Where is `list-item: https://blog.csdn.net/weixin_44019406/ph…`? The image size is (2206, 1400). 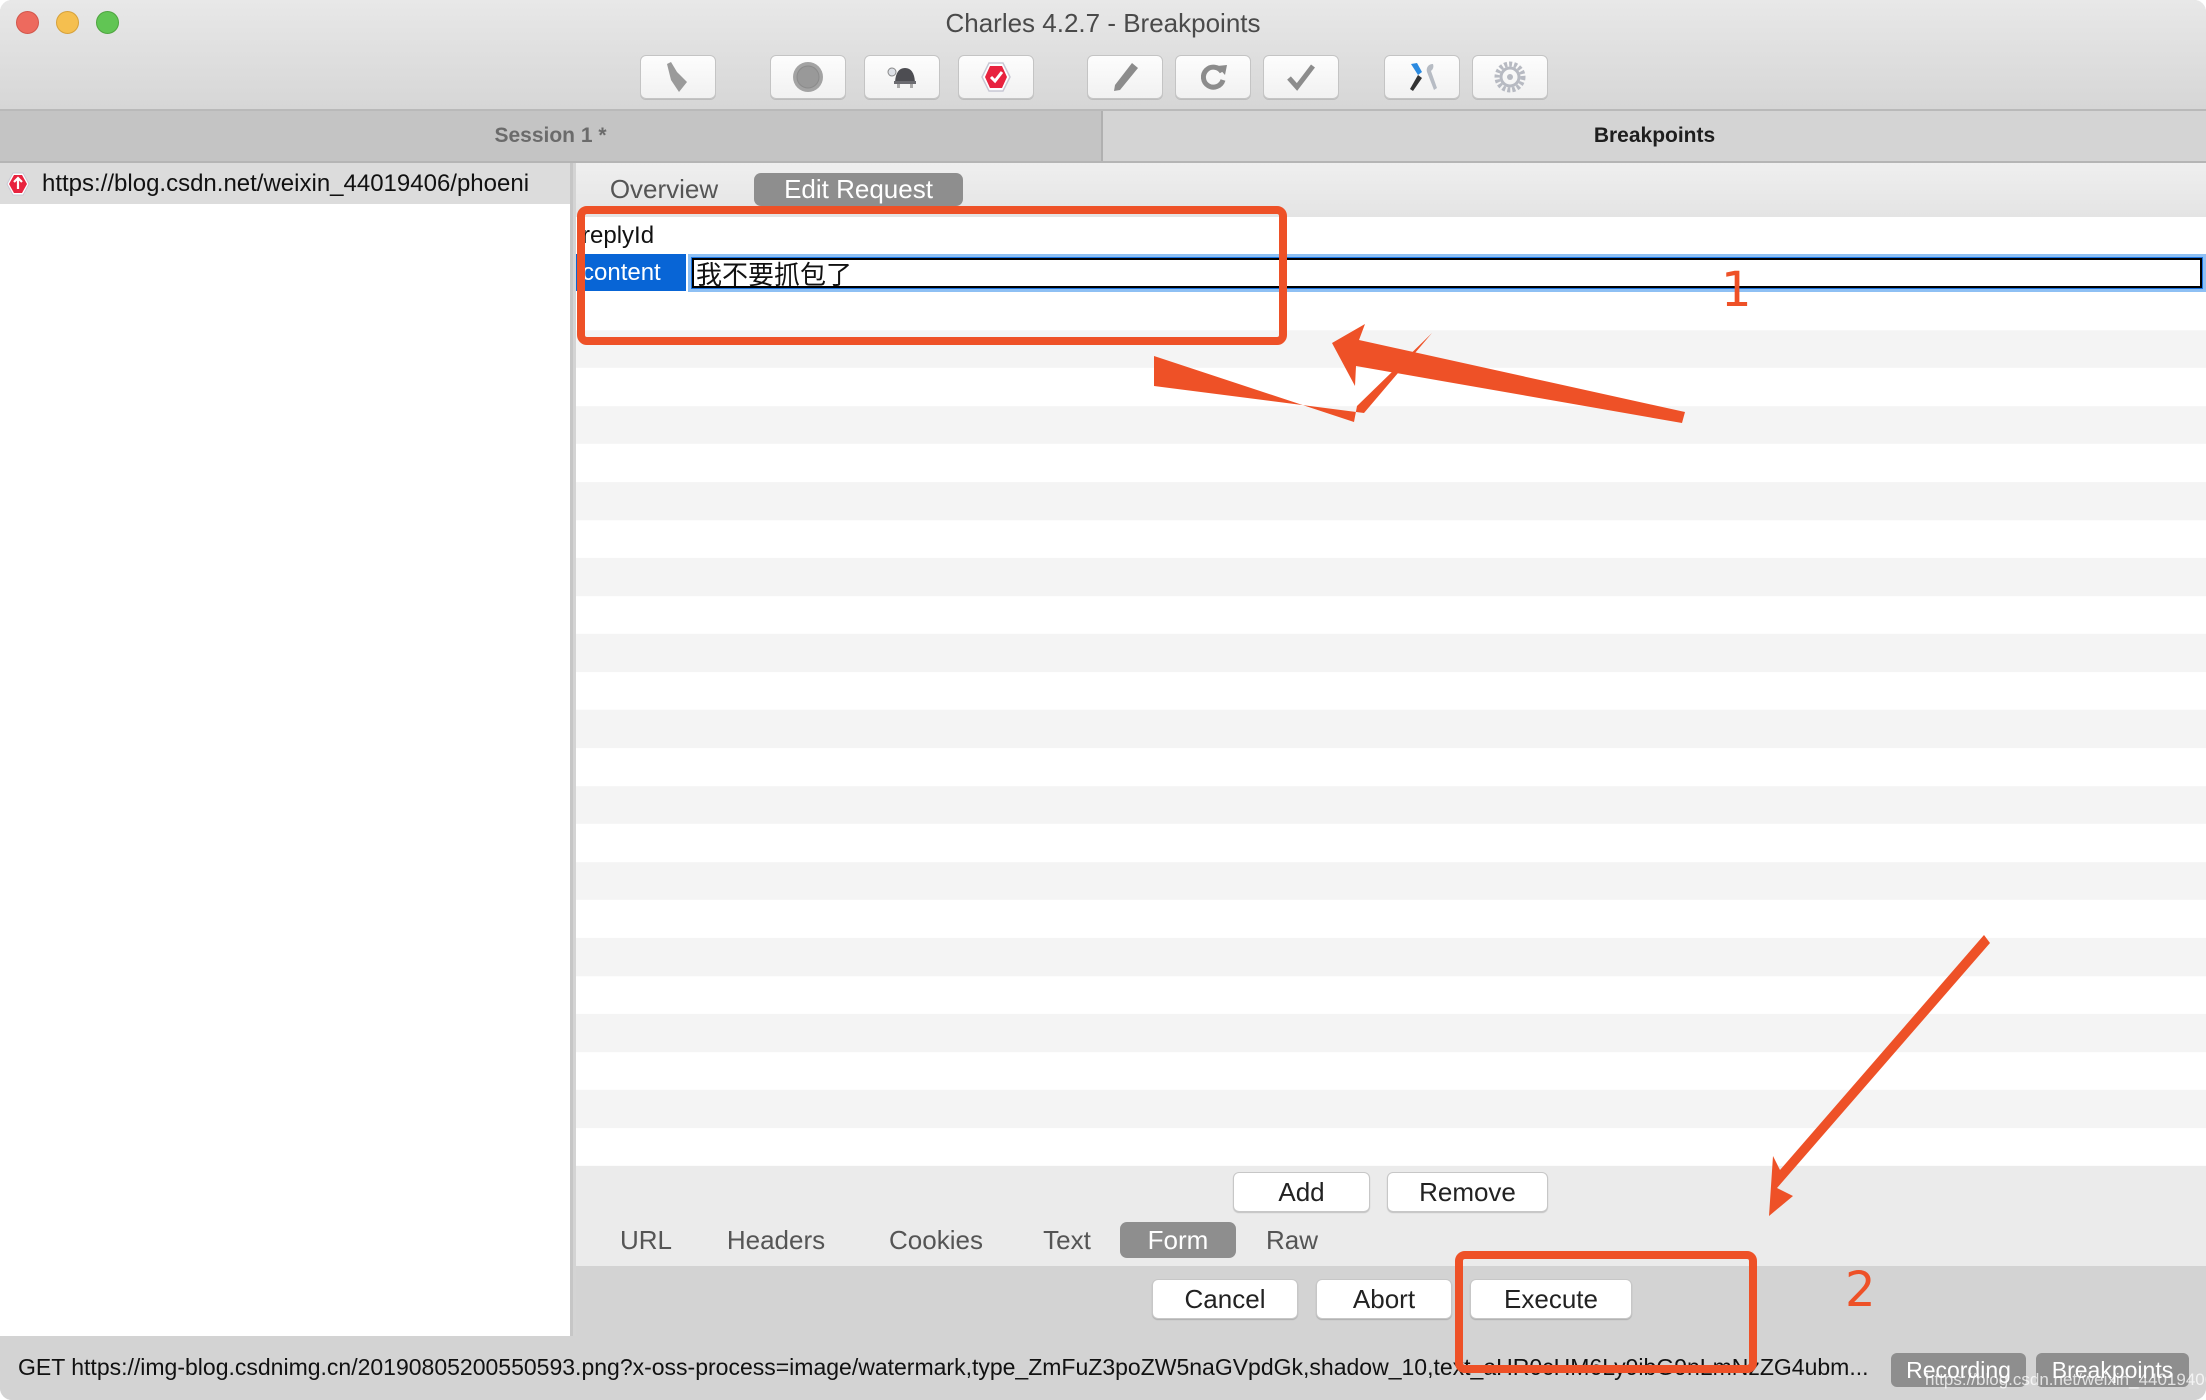 list-item: https://blog.csdn.net/weixin_44019406/ph… is located at coordinates (285, 183).